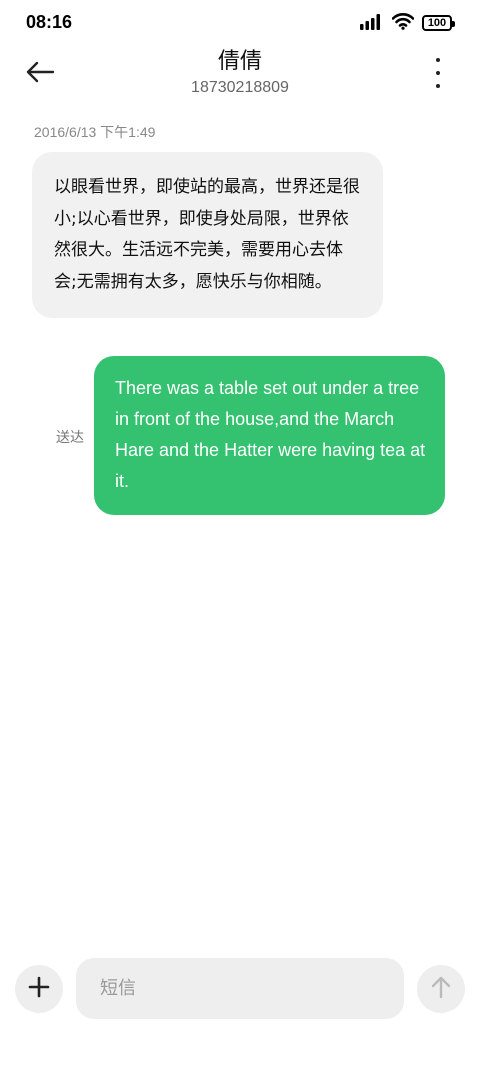  I want to click on status-icons: 100, so click(407, 23).